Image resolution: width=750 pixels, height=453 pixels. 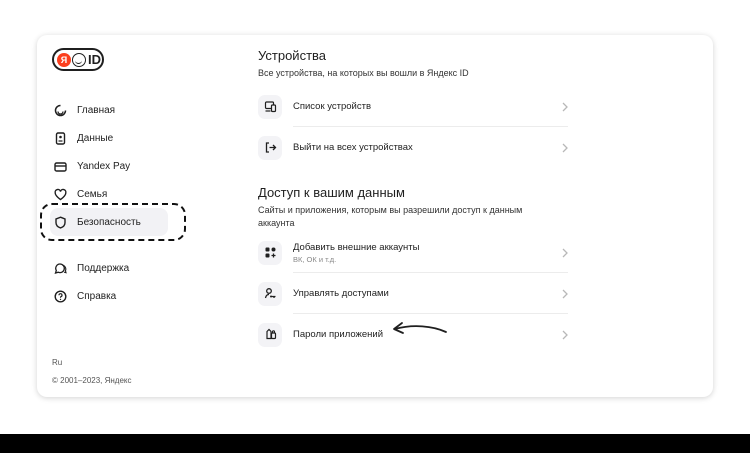 What do you see at coordinates (60, 166) in the screenshot?
I see `card-icon` at bounding box center [60, 166].